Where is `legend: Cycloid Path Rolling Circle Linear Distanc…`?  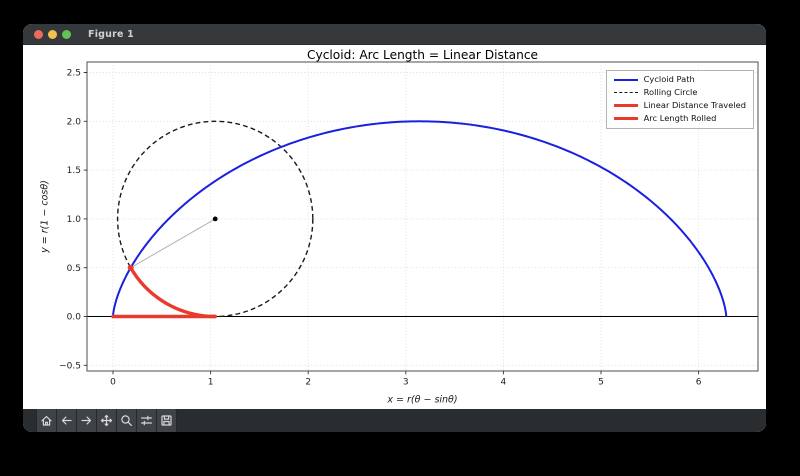
legend: Cycloid Path Rolling Circle Linear Distanc… is located at coordinates (679, 99).